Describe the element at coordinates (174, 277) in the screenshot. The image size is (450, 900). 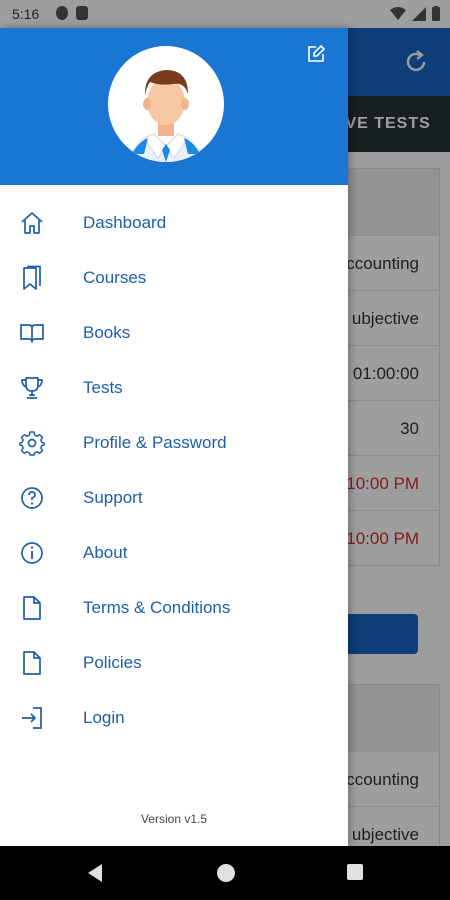
I see `menu-item-courses: Courses` at that location.